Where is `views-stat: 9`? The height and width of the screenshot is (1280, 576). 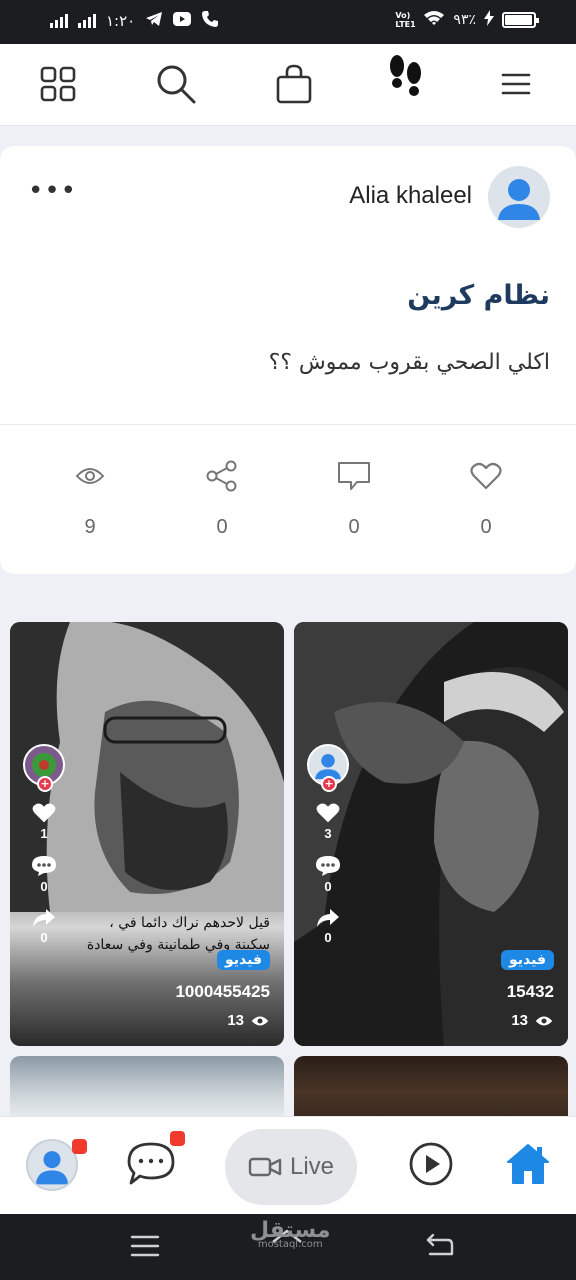 views-stat: 9 is located at coordinates (90, 498).